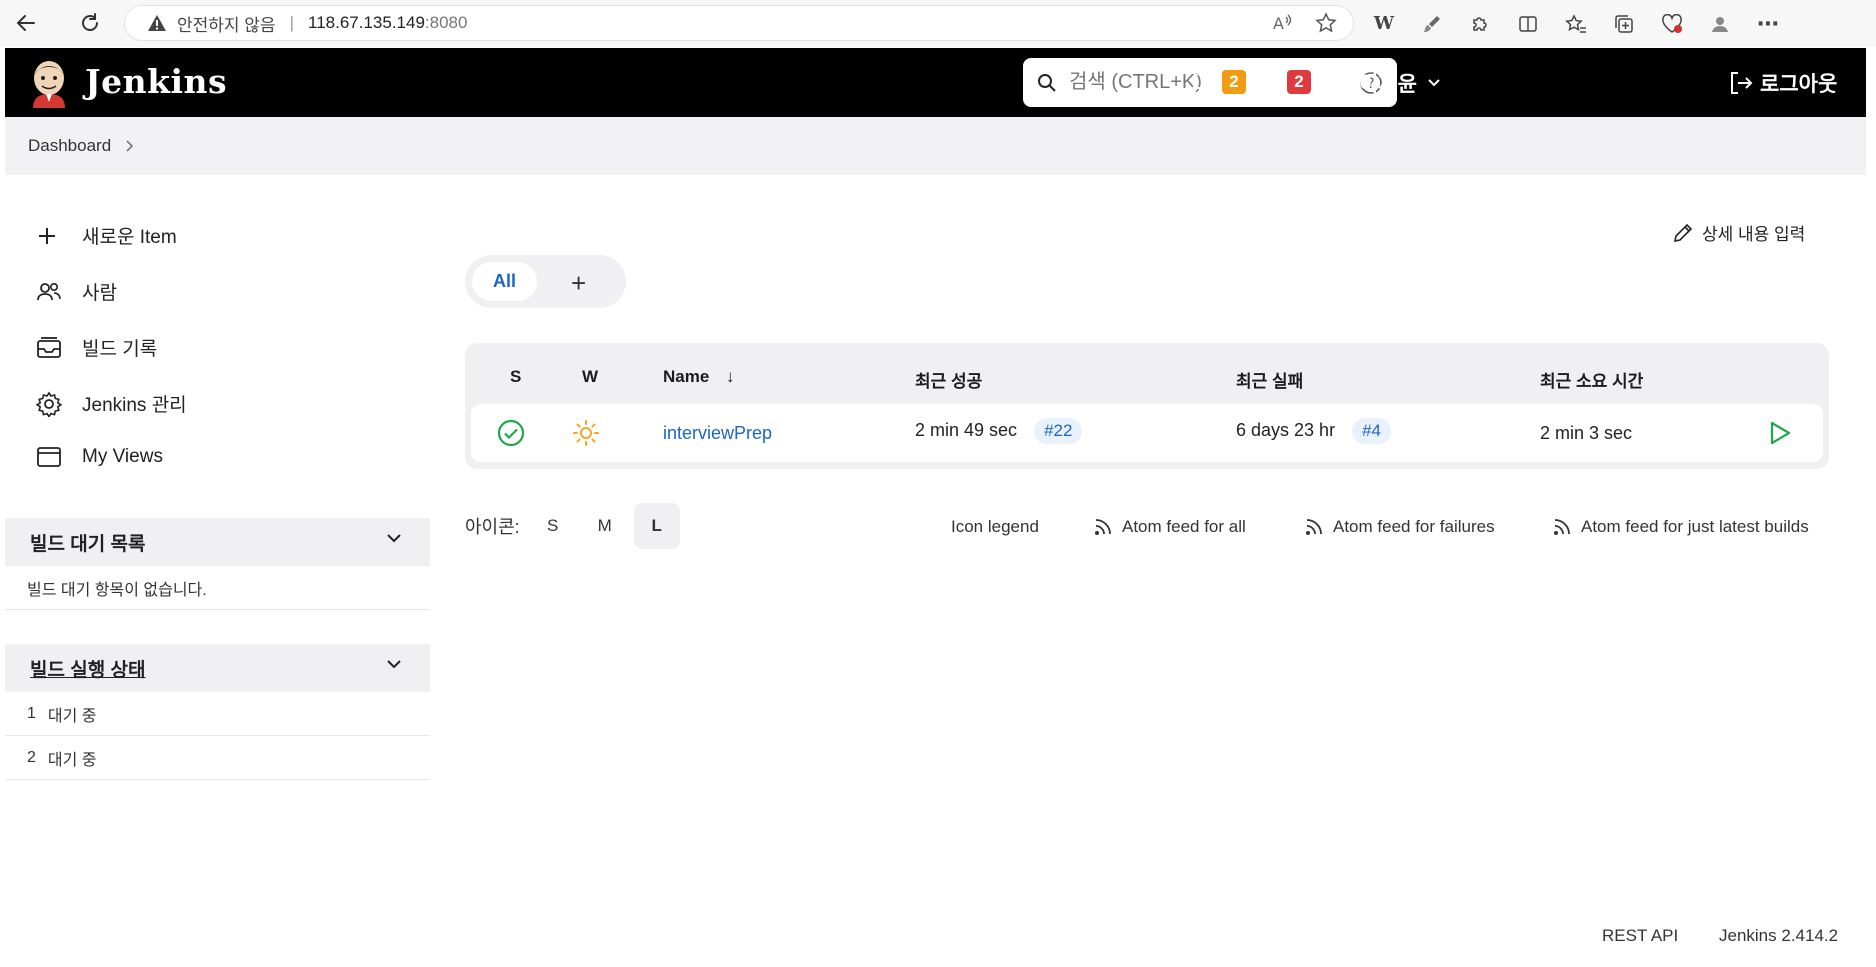 Image resolution: width=1876 pixels, height=967 pixels. I want to click on jenkins-header: Jenkins ? 2 2 이재윤 로그아웃, so click(935, 82).